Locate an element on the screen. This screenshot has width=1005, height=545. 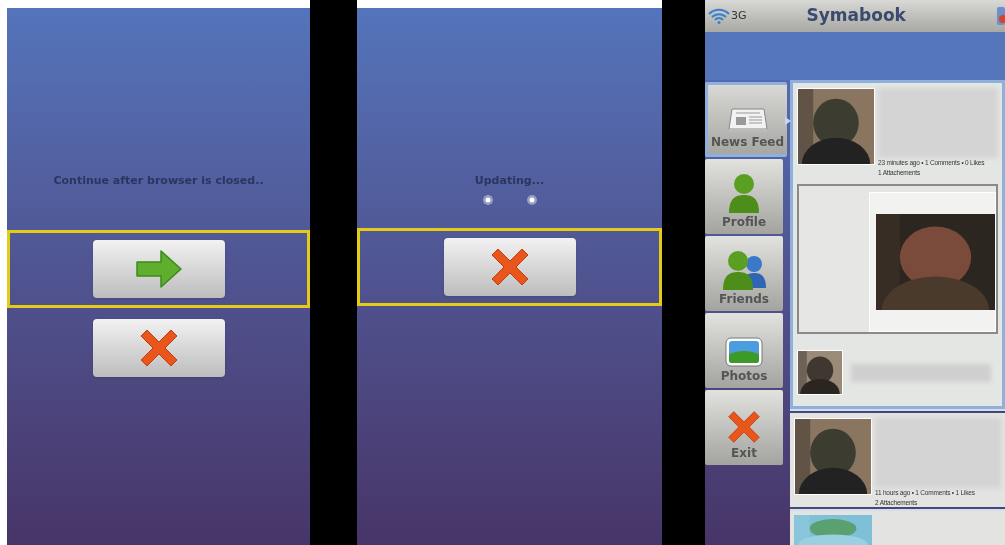
nav-item: Profile is located at coordinates (744, 196).